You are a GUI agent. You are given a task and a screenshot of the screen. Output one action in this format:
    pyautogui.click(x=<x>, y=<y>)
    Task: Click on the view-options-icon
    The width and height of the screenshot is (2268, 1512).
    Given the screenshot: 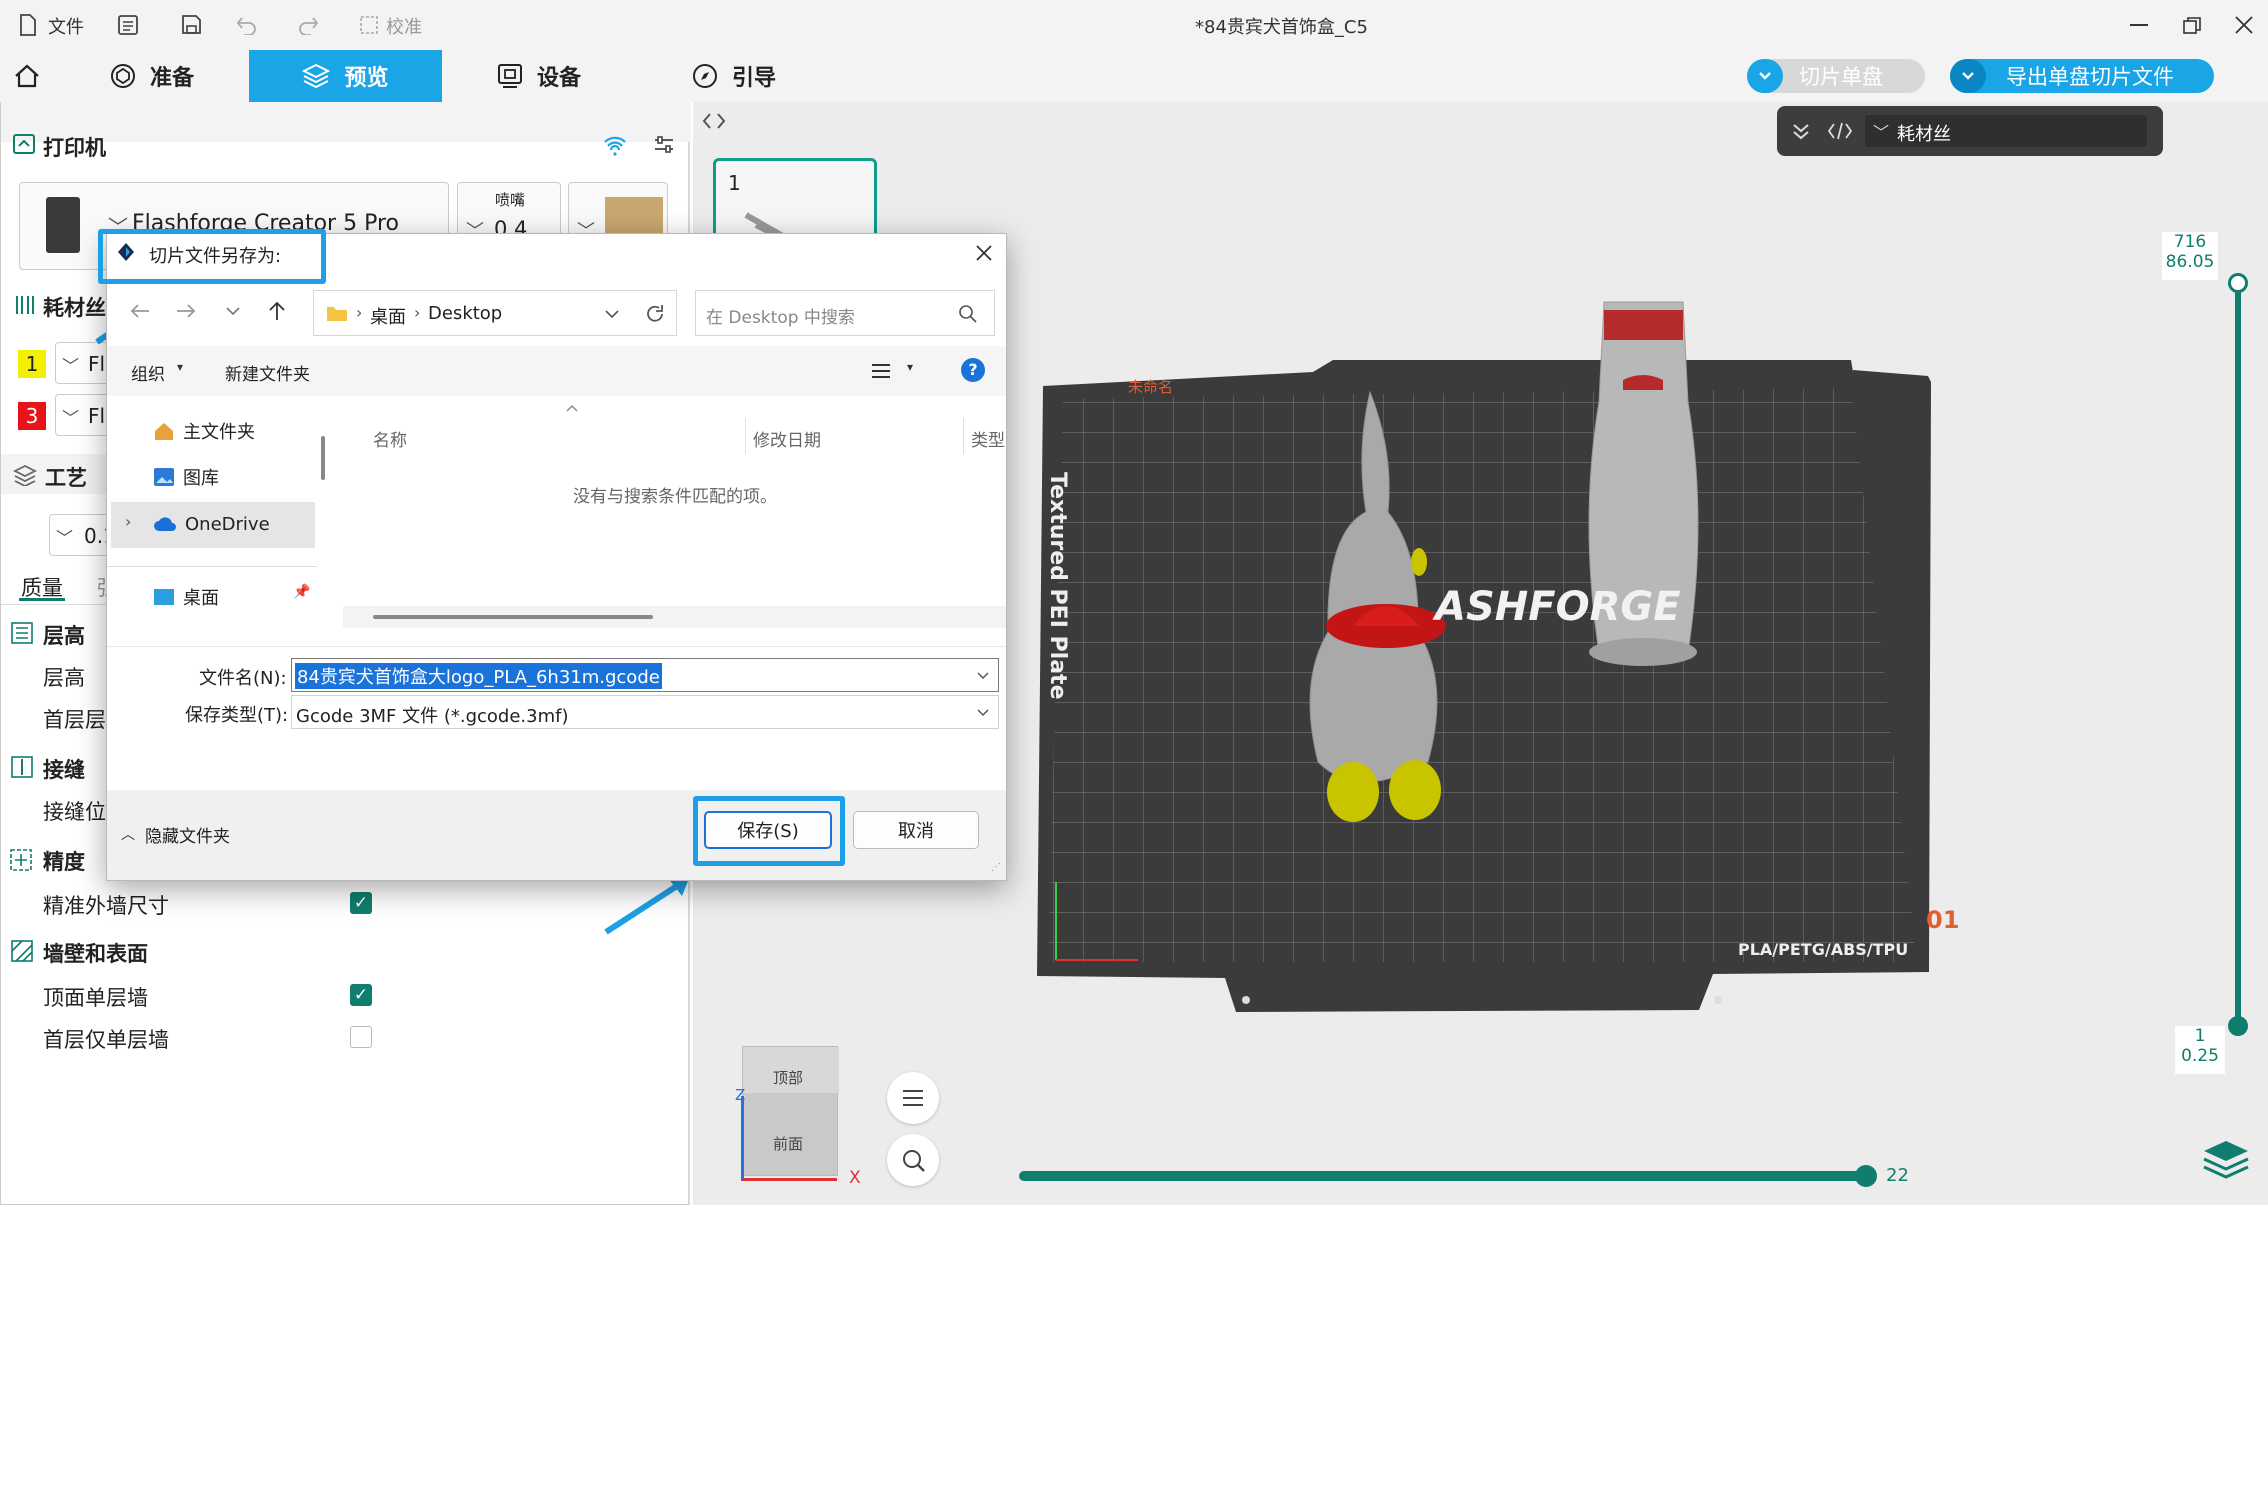 What is the action you would take?
    pyautogui.click(x=881, y=371)
    